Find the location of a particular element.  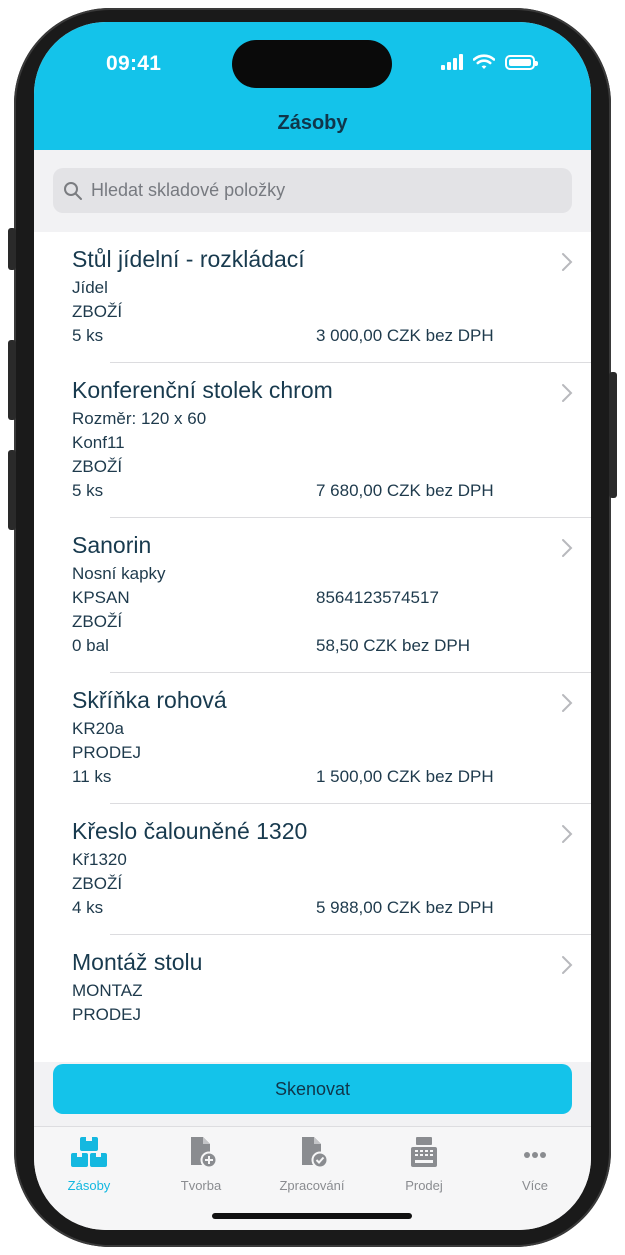

tab-label: Více is located at coordinates (534, 1185).